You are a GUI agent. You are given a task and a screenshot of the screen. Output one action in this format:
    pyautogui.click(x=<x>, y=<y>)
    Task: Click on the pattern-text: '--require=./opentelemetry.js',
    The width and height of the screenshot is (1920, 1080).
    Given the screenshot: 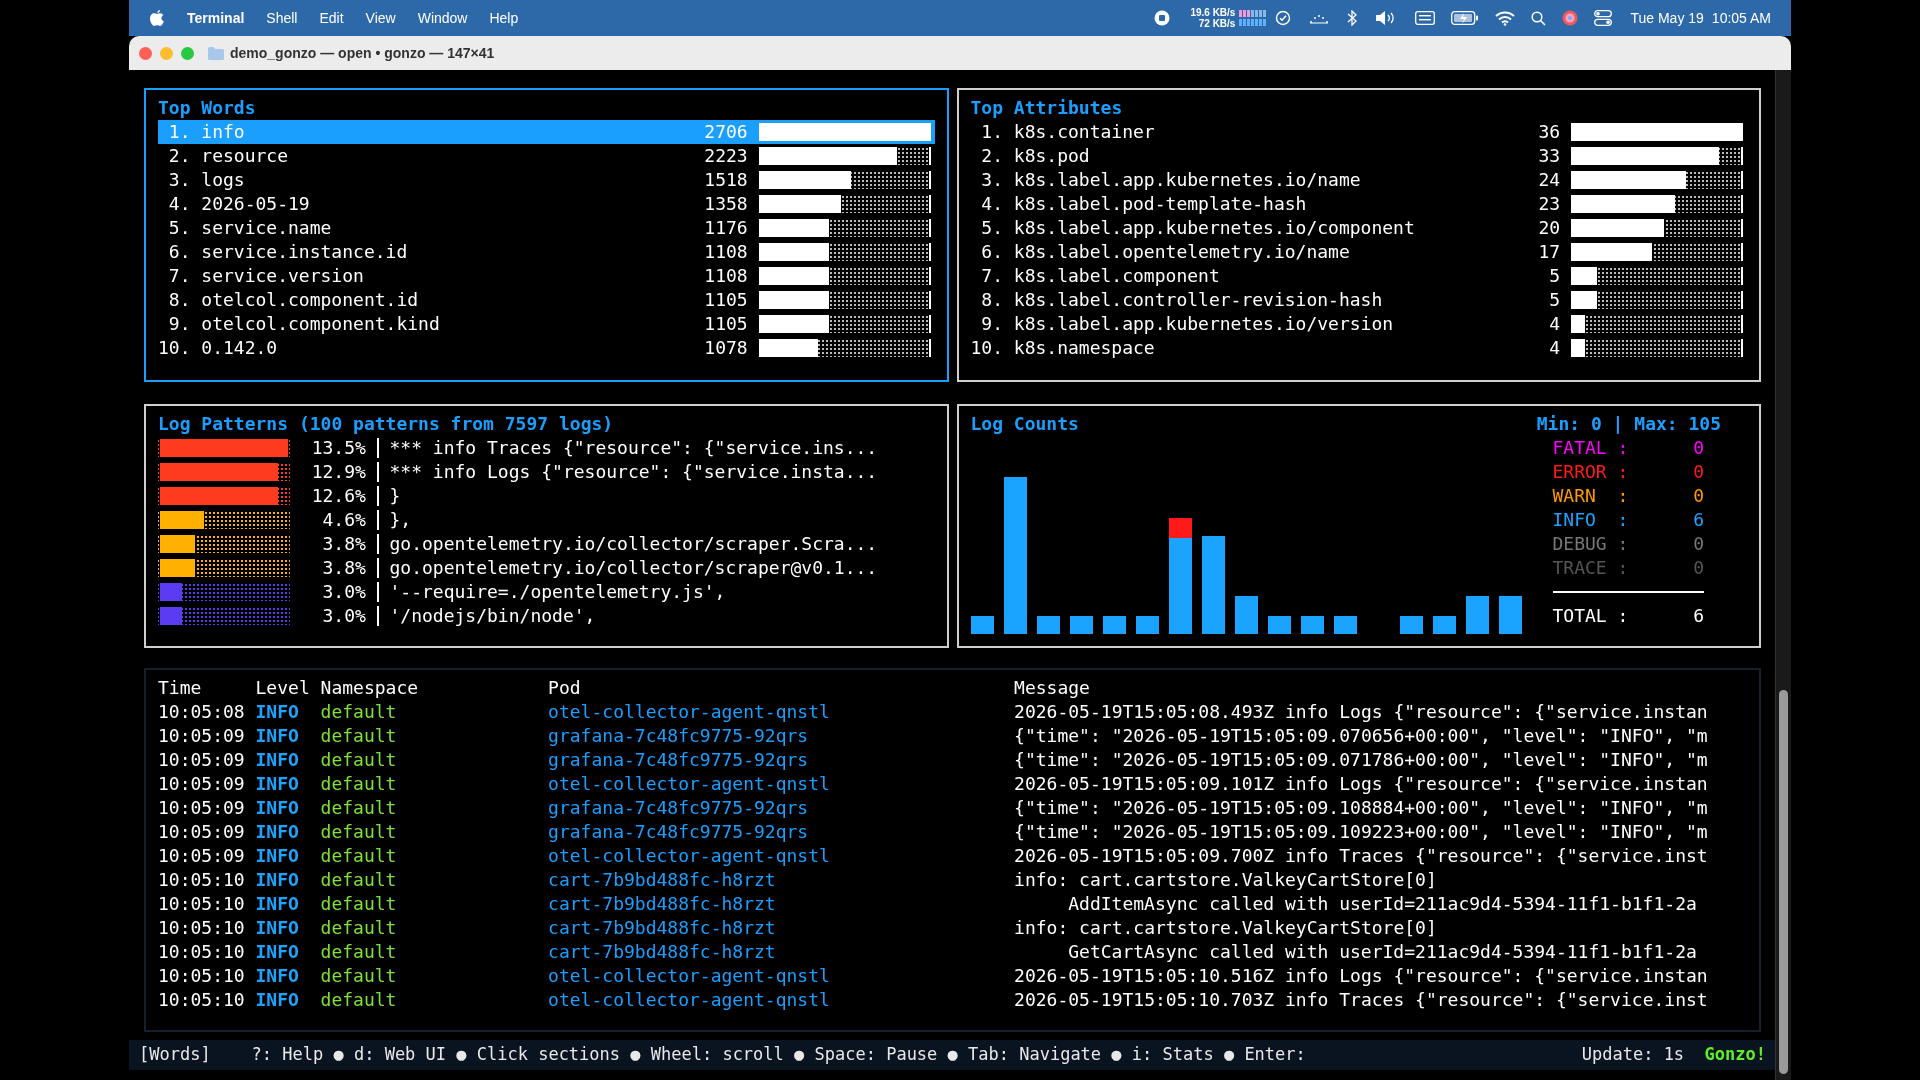 What is the action you would take?
    pyautogui.click(x=557, y=592)
    